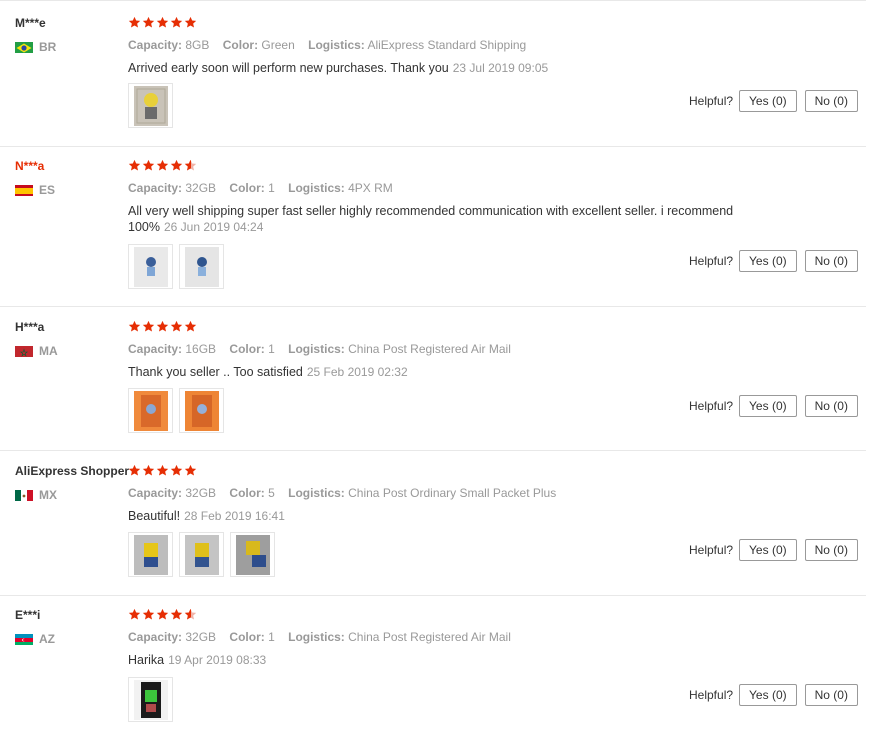 The height and width of the screenshot is (729, 884). What do you see at coordinates (24, 190) in the screenshot?
I see `flag-spain-icon` at bounding box center [24, 190].